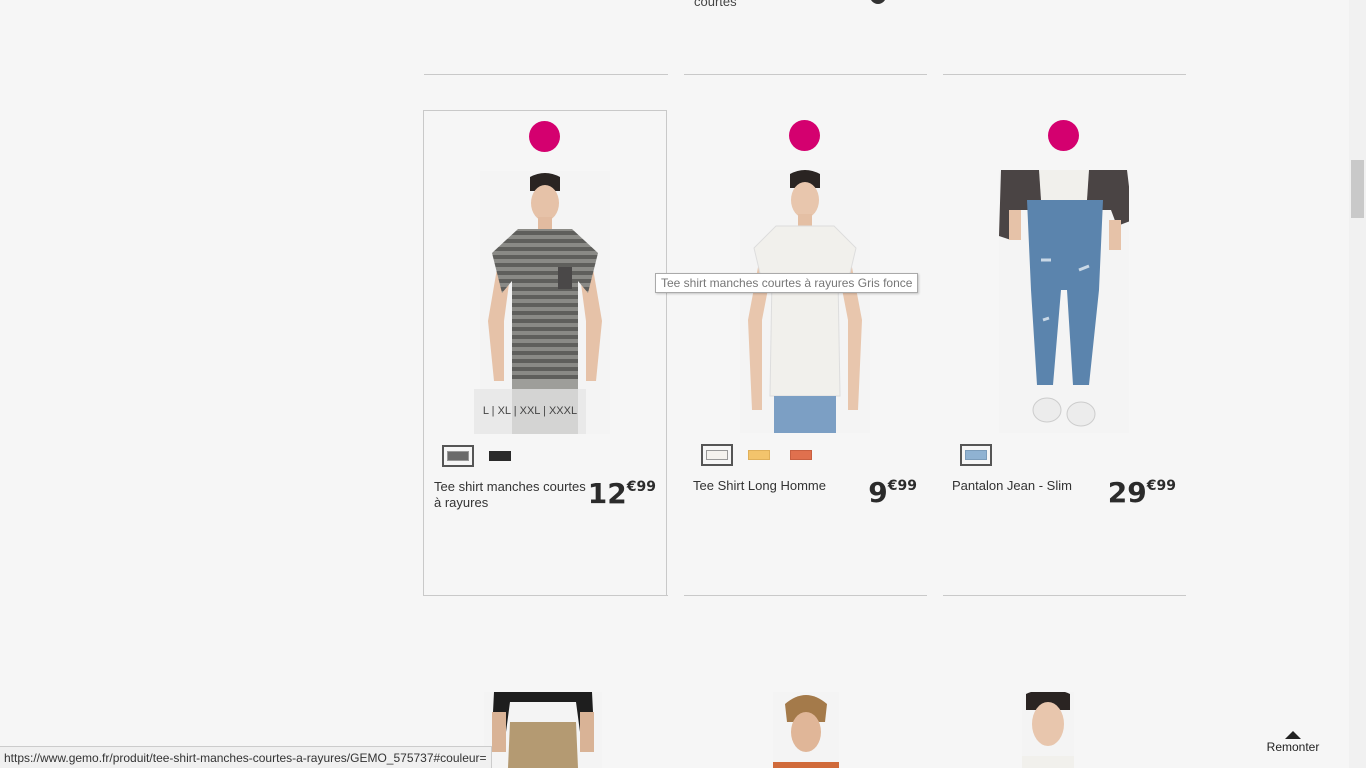  I want to click on model-slim-jeans-image, so click(1066, 301).